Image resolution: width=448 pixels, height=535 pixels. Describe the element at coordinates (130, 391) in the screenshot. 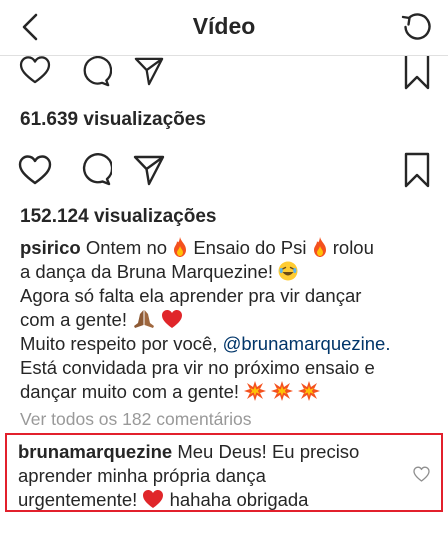

I see `caption-text: dançar muito com a gente!` at that location.